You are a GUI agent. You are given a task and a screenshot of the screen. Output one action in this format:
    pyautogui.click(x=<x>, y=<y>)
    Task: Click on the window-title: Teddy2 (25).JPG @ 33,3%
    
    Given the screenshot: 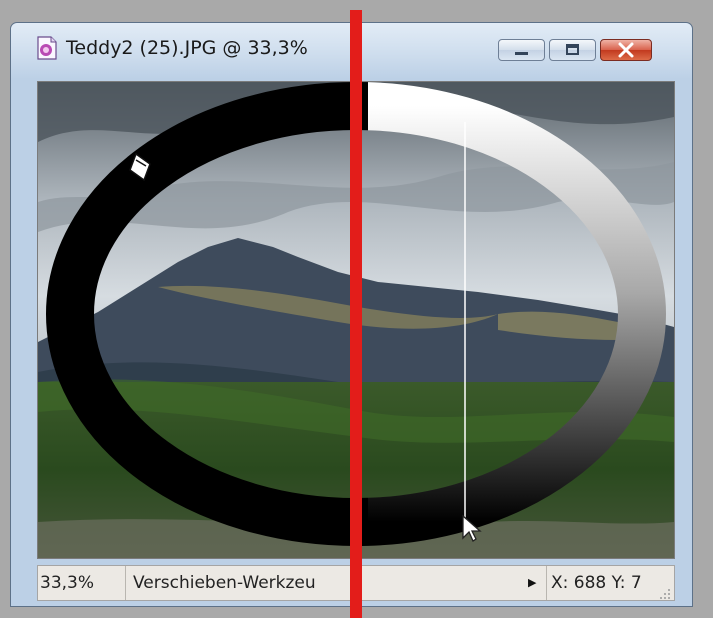 What is the action you would take?
    pyautogui.click(x=187, y=48)
    